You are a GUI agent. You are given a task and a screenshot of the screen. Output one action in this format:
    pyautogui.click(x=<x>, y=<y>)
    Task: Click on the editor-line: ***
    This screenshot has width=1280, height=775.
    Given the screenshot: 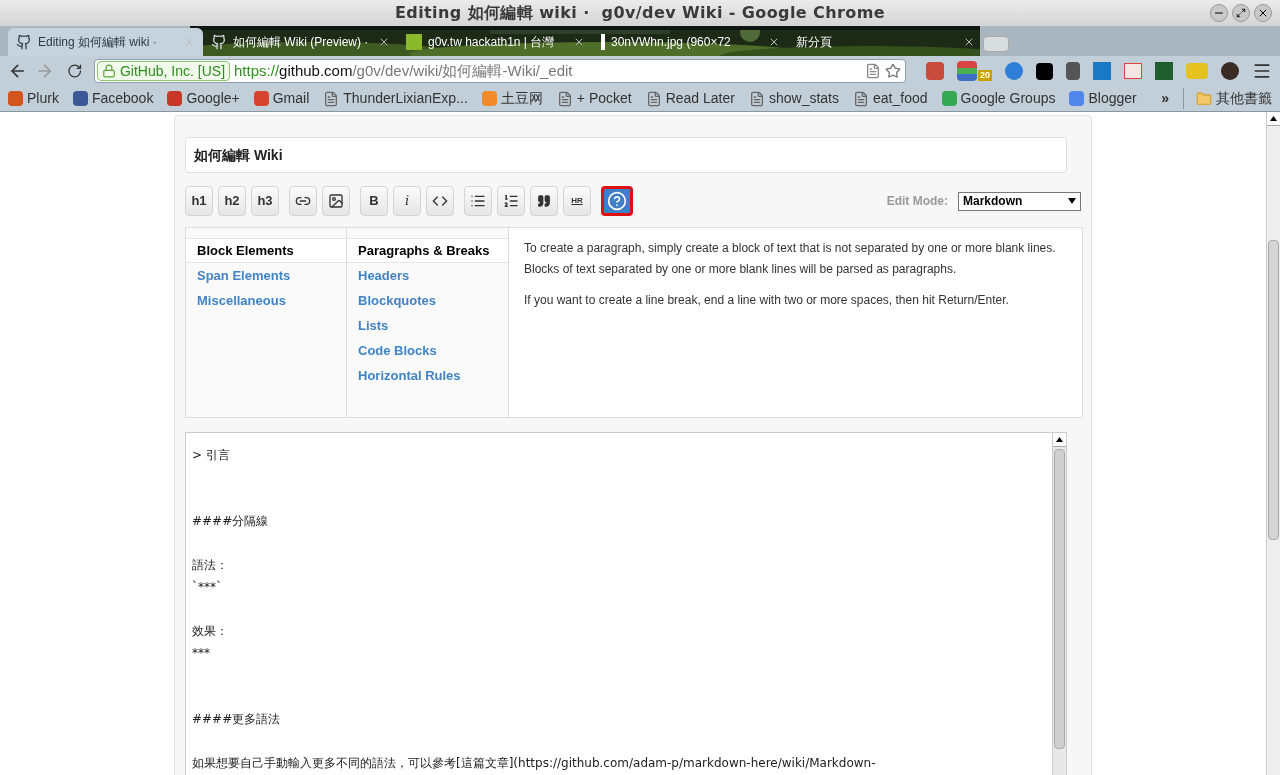 What is the action you would take?
    pyautogui.click(x=201, y=653)
    